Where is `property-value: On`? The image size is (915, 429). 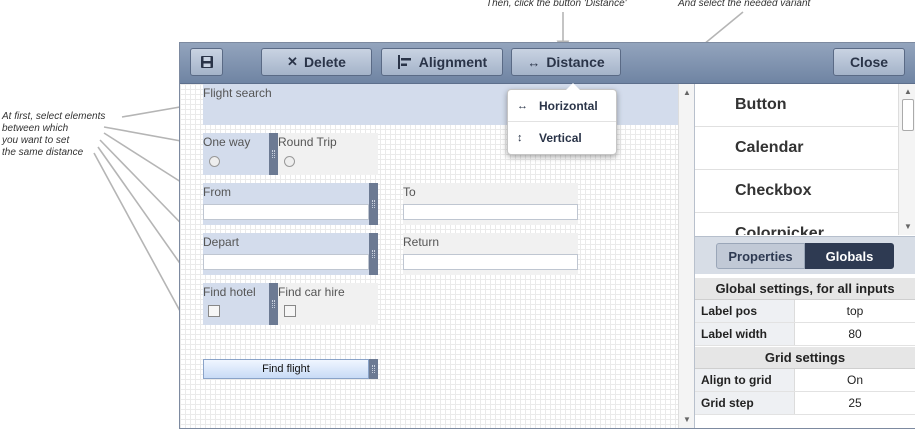
property-value: On is located at coordinates (855, 380).